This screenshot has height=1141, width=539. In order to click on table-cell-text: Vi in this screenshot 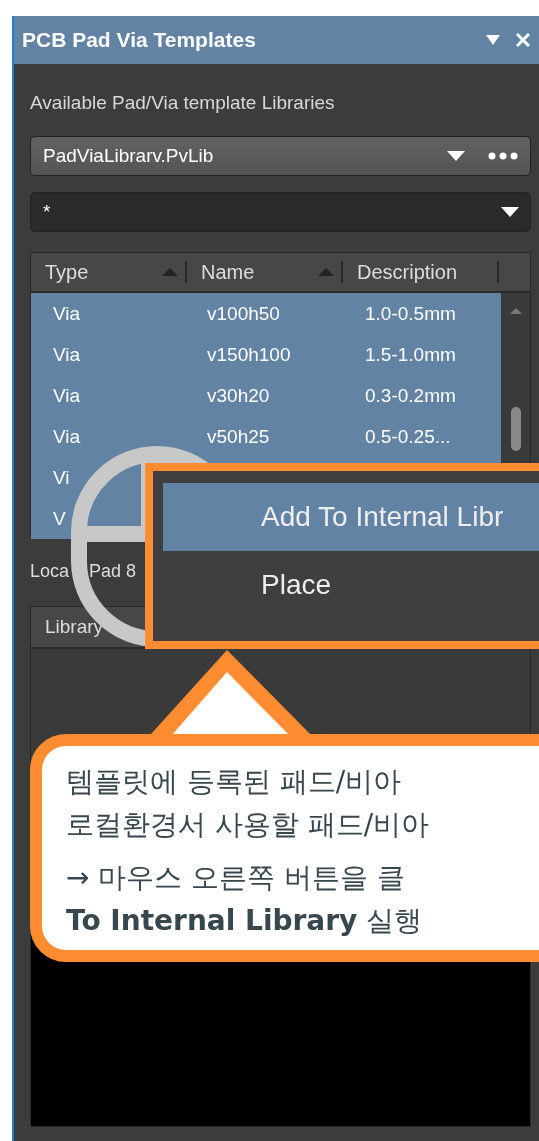, I will do `click(61, 477)`.